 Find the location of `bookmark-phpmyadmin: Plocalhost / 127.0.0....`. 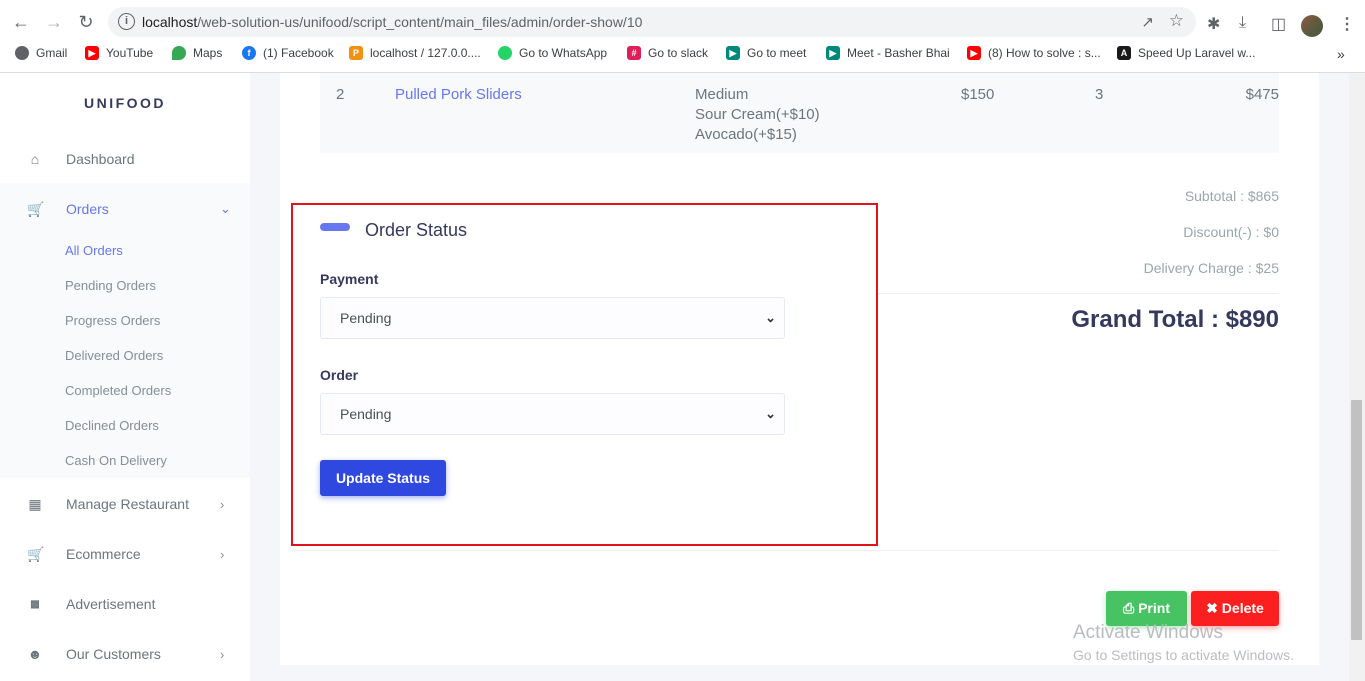

bookmark-phpmyadmin: Plocalhost / 127.0.0.... is located at coordinates (415, 53).